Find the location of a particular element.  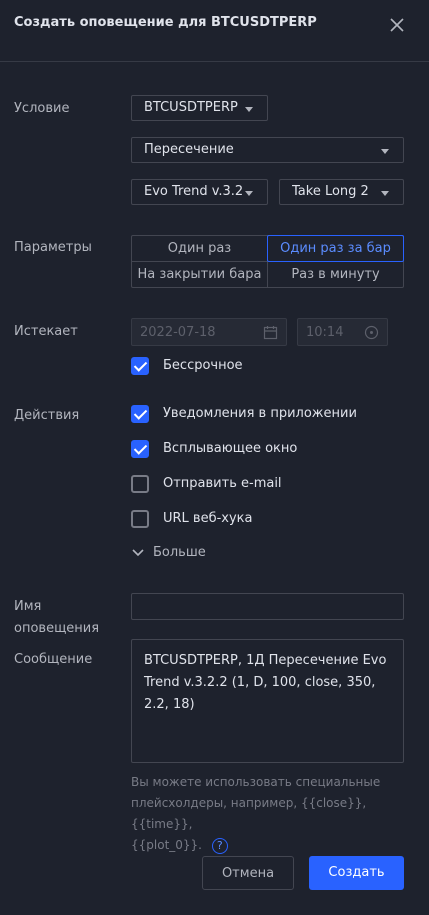

app-notification-label: Уведомления в приложении is located at coordinates (260, 413).